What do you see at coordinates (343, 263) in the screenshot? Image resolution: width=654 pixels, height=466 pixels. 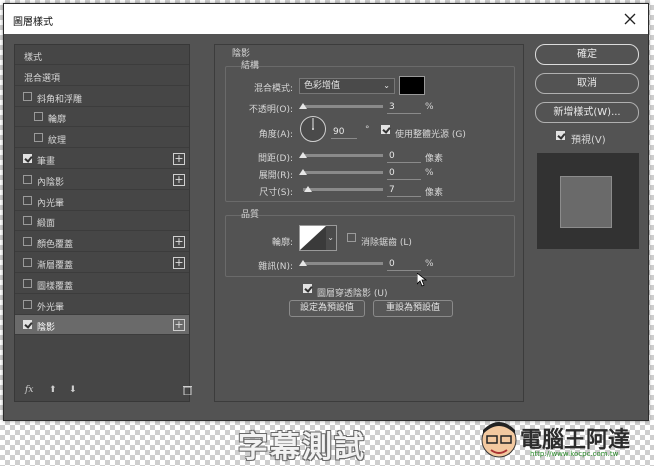 I see `noise-slider` at bounding box center [343, 263].